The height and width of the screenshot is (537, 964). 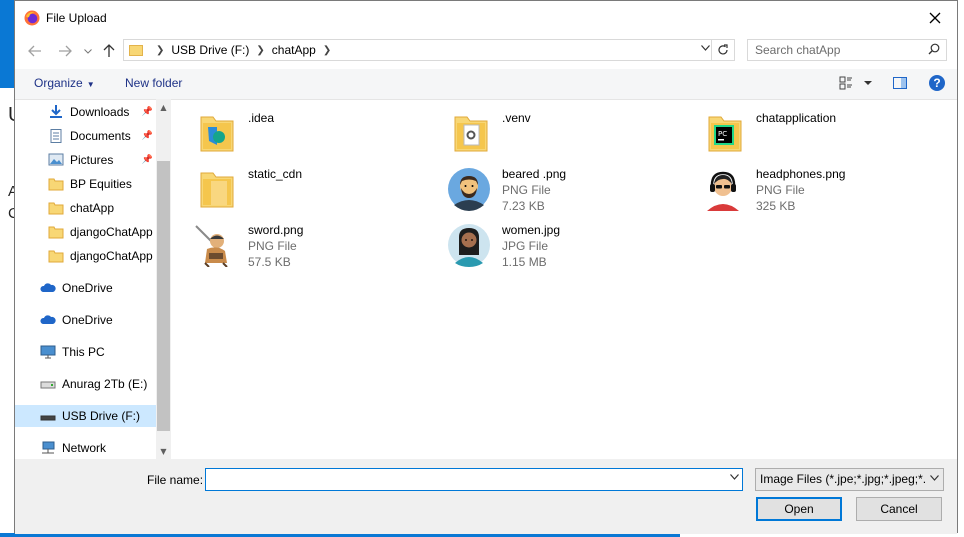 What do you see at coordinates (846, 83) in the screenshot?
I see `change-view-icon` at bounding box center [846, 83].